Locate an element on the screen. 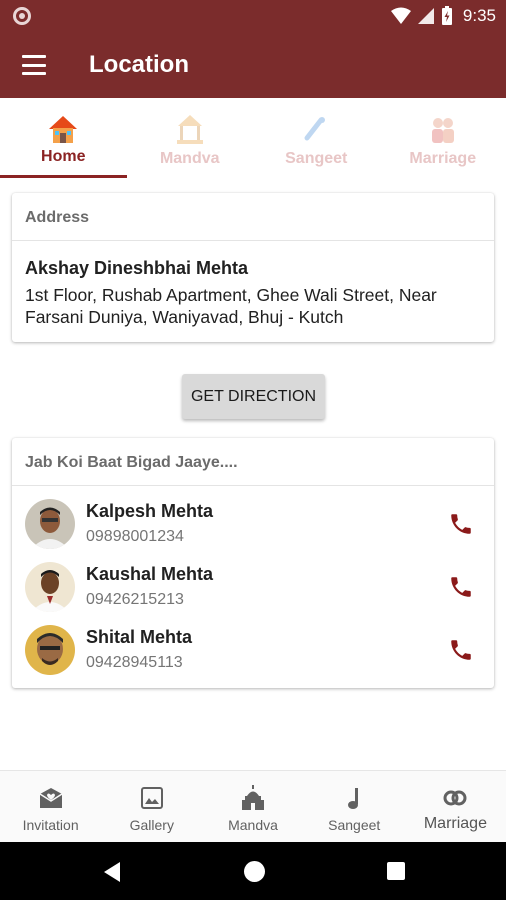  temple-icon is located at coordinates (253, 797).